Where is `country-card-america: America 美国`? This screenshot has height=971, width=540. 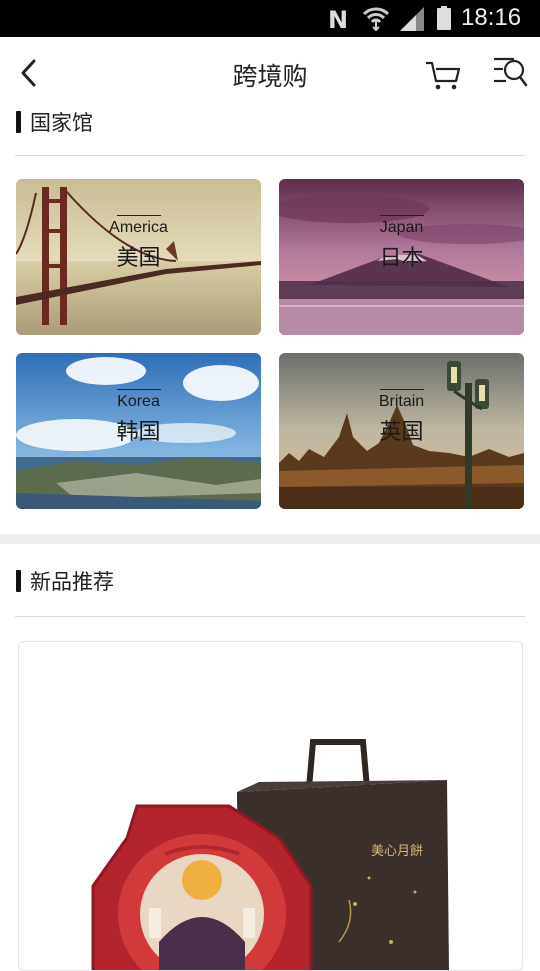 country-card-america: America 美国 is located at coordinates (138, 257).